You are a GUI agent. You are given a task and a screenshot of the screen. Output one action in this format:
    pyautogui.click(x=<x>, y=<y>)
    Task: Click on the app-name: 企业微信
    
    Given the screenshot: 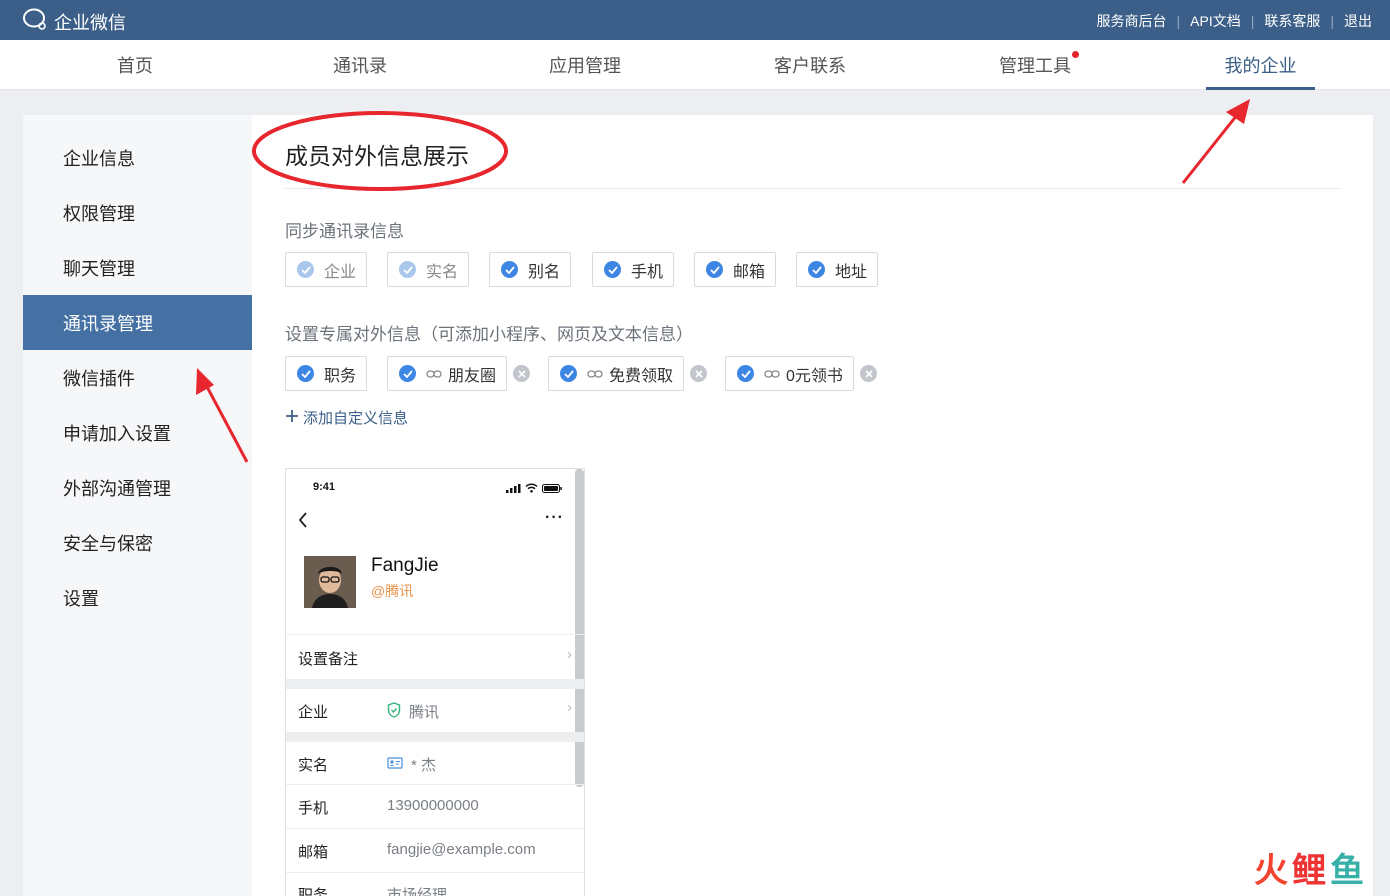 What is the action you would take?
    pyautogui.click(x=90, y=22)
    